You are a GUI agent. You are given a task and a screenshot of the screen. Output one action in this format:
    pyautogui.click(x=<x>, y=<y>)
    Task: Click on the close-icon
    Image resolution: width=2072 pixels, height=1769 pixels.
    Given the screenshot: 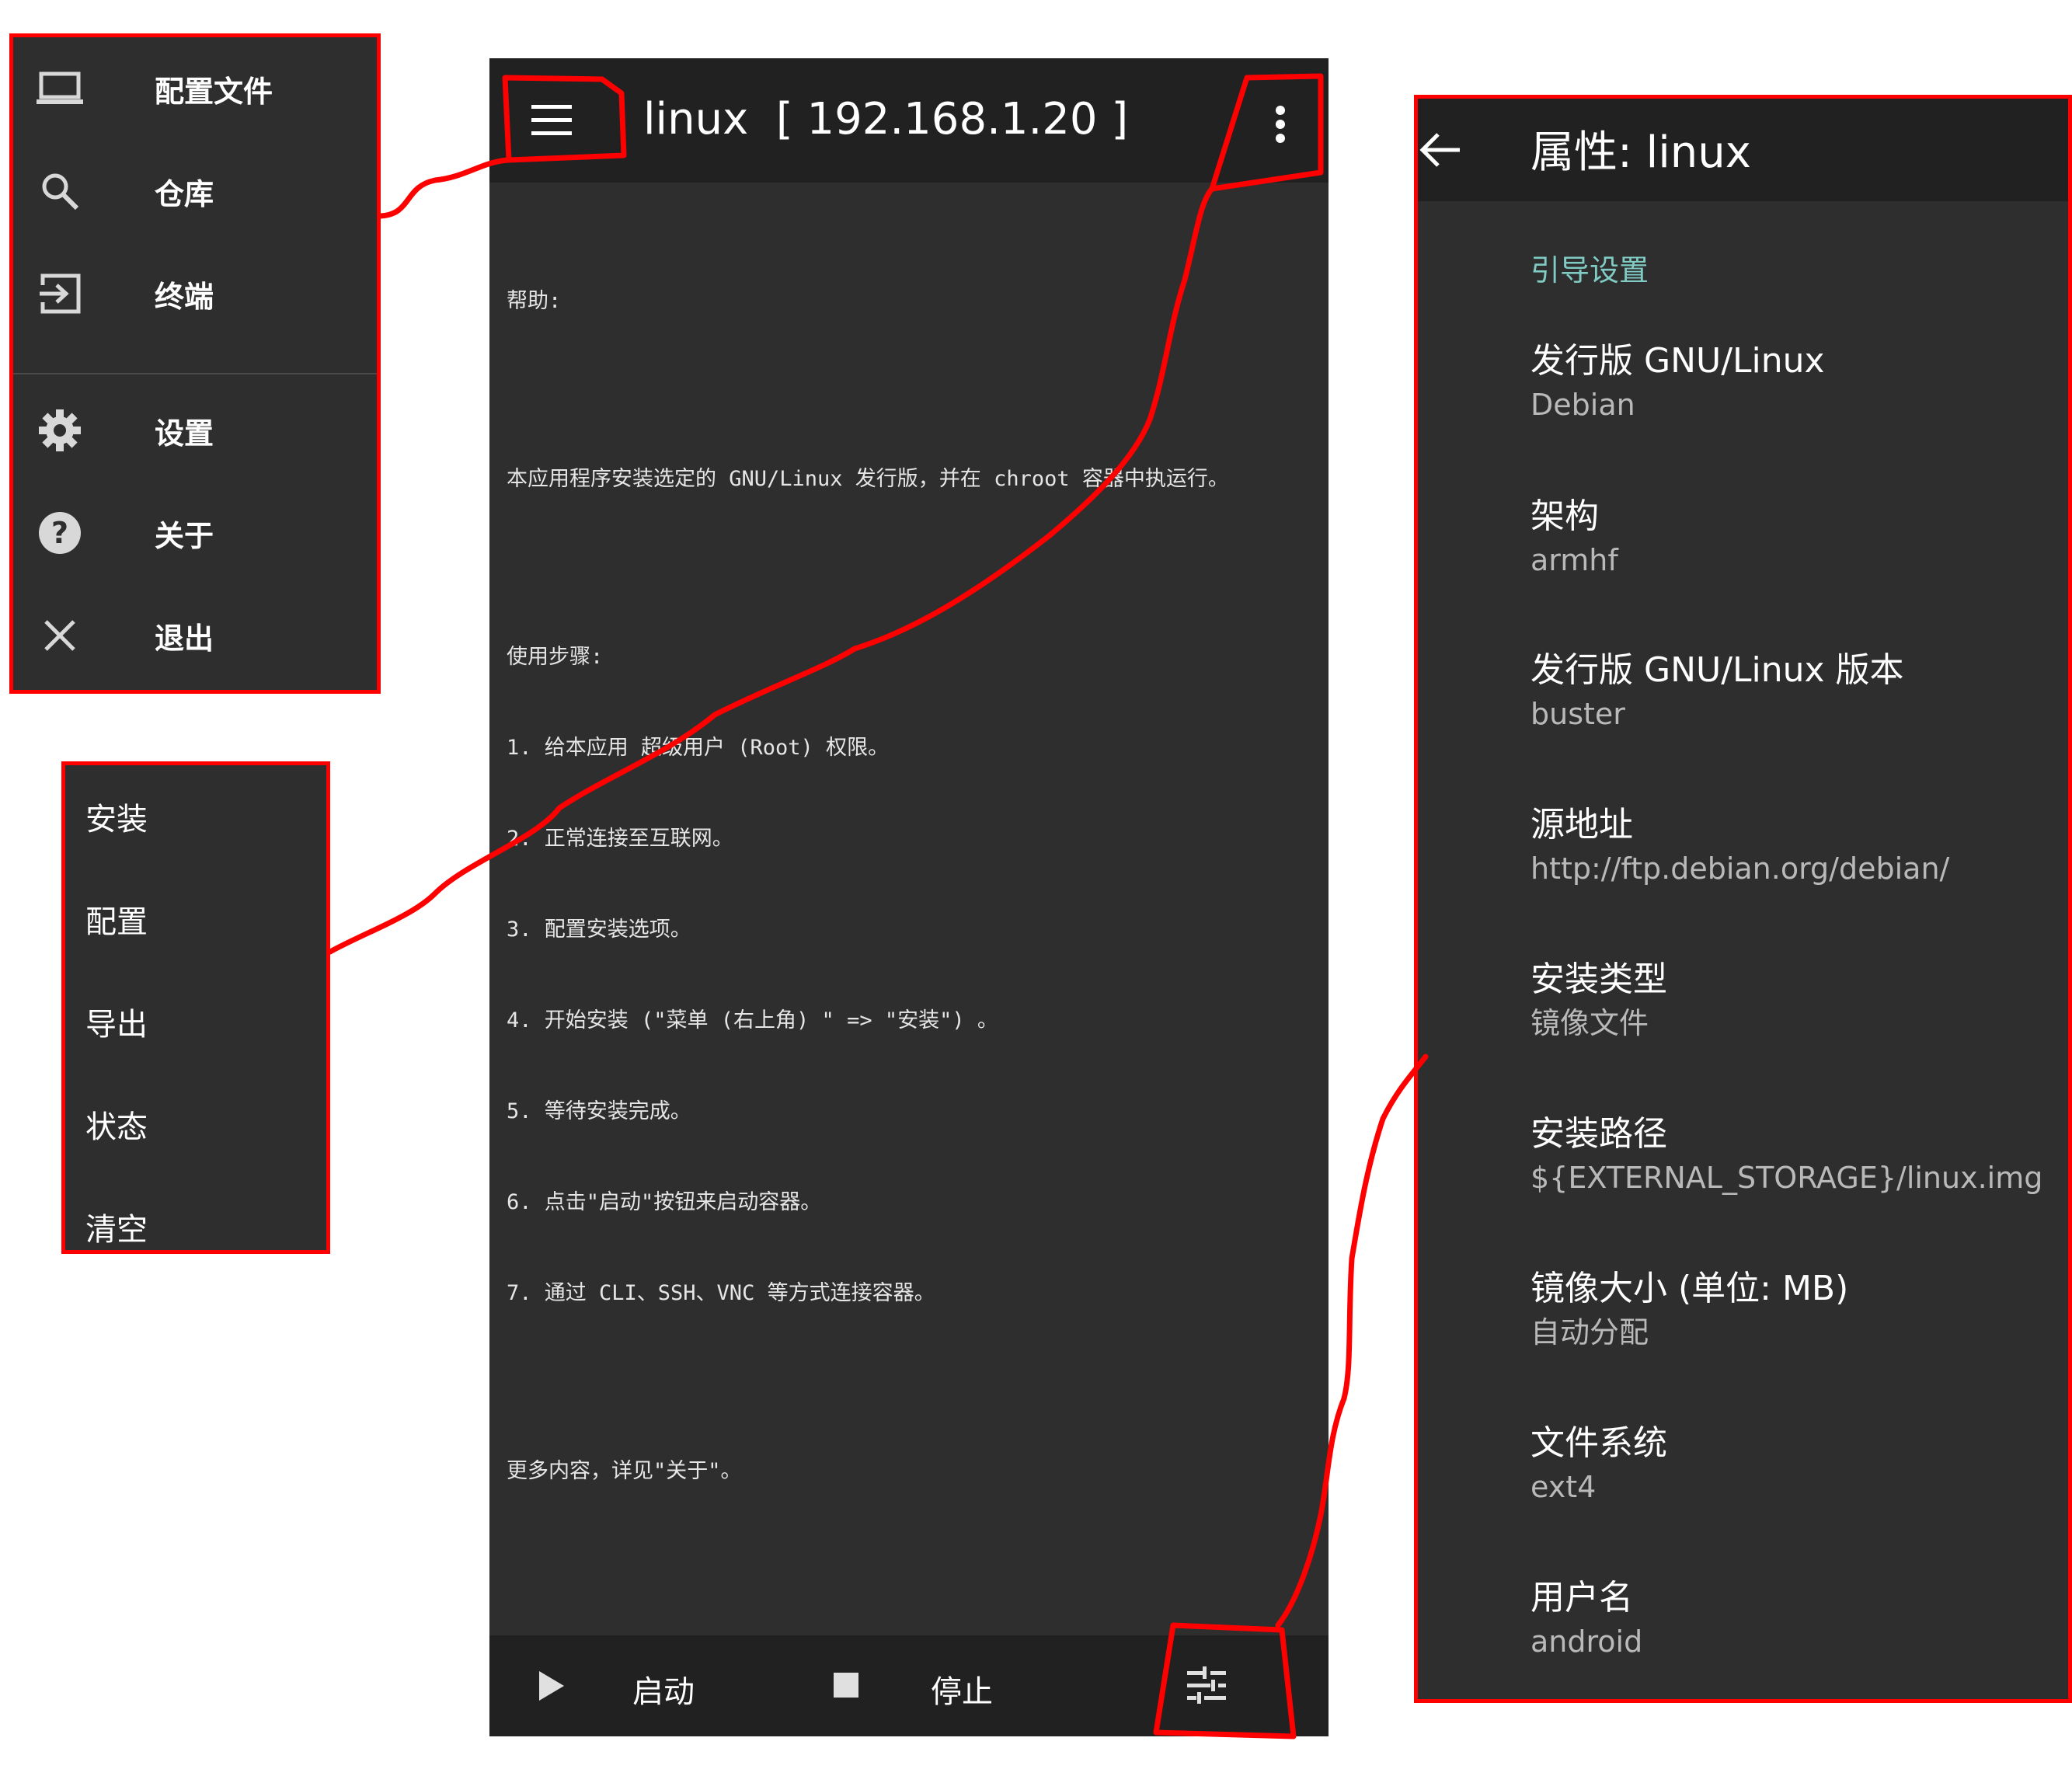 What is the action you would take?
    pyautogui.click(x=60, y=635)
    